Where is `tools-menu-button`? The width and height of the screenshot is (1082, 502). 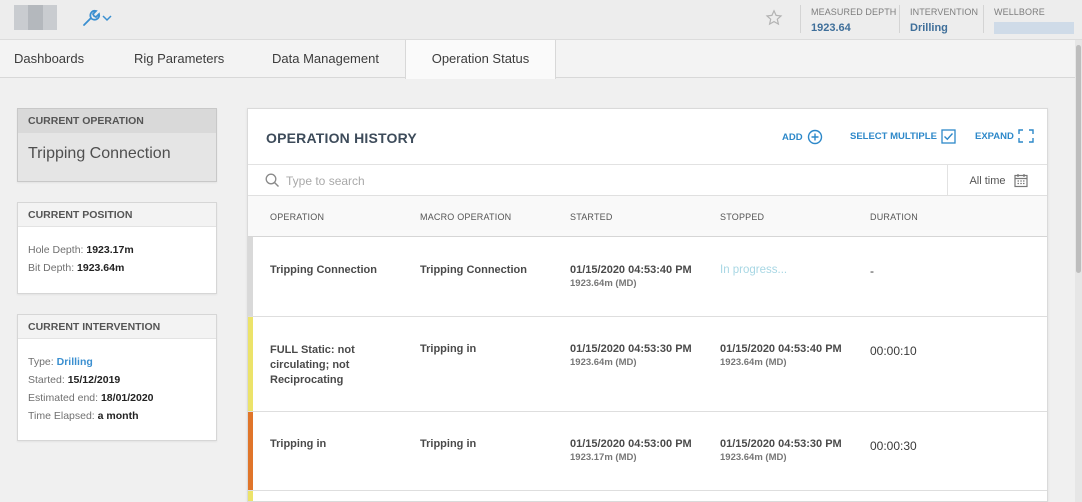 tools-menu-button is located at coordinates (97, 18).